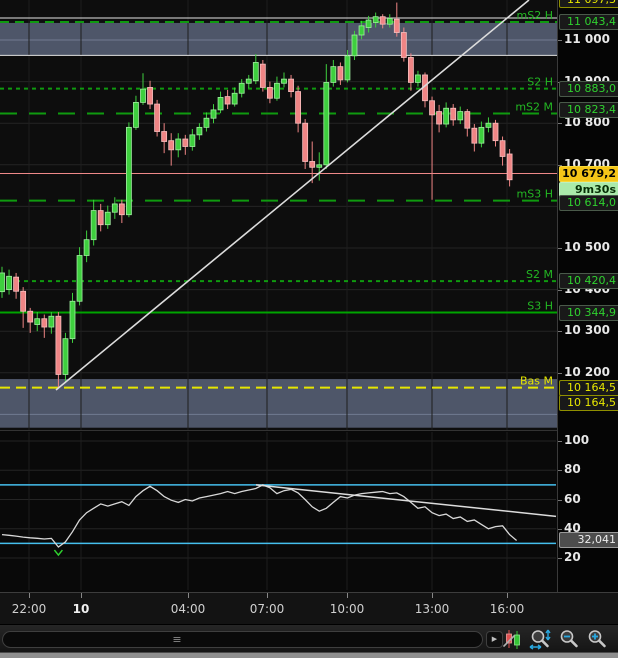 This screenshot has height=658, width=618. Describe the element at coordinates (587, 247) in the screenshot. I see `axis-price-label: 10 500` at that location.